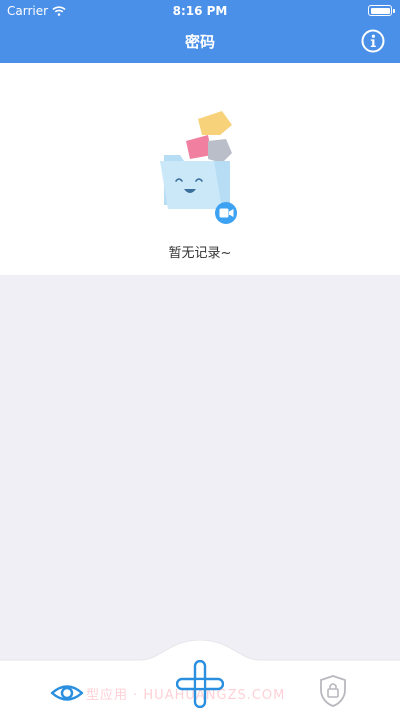 The height and width of the screenshot is (710, 400). Describe the element at coordinates (200, 684) in the screenshot. I see `add-icon` at that location.